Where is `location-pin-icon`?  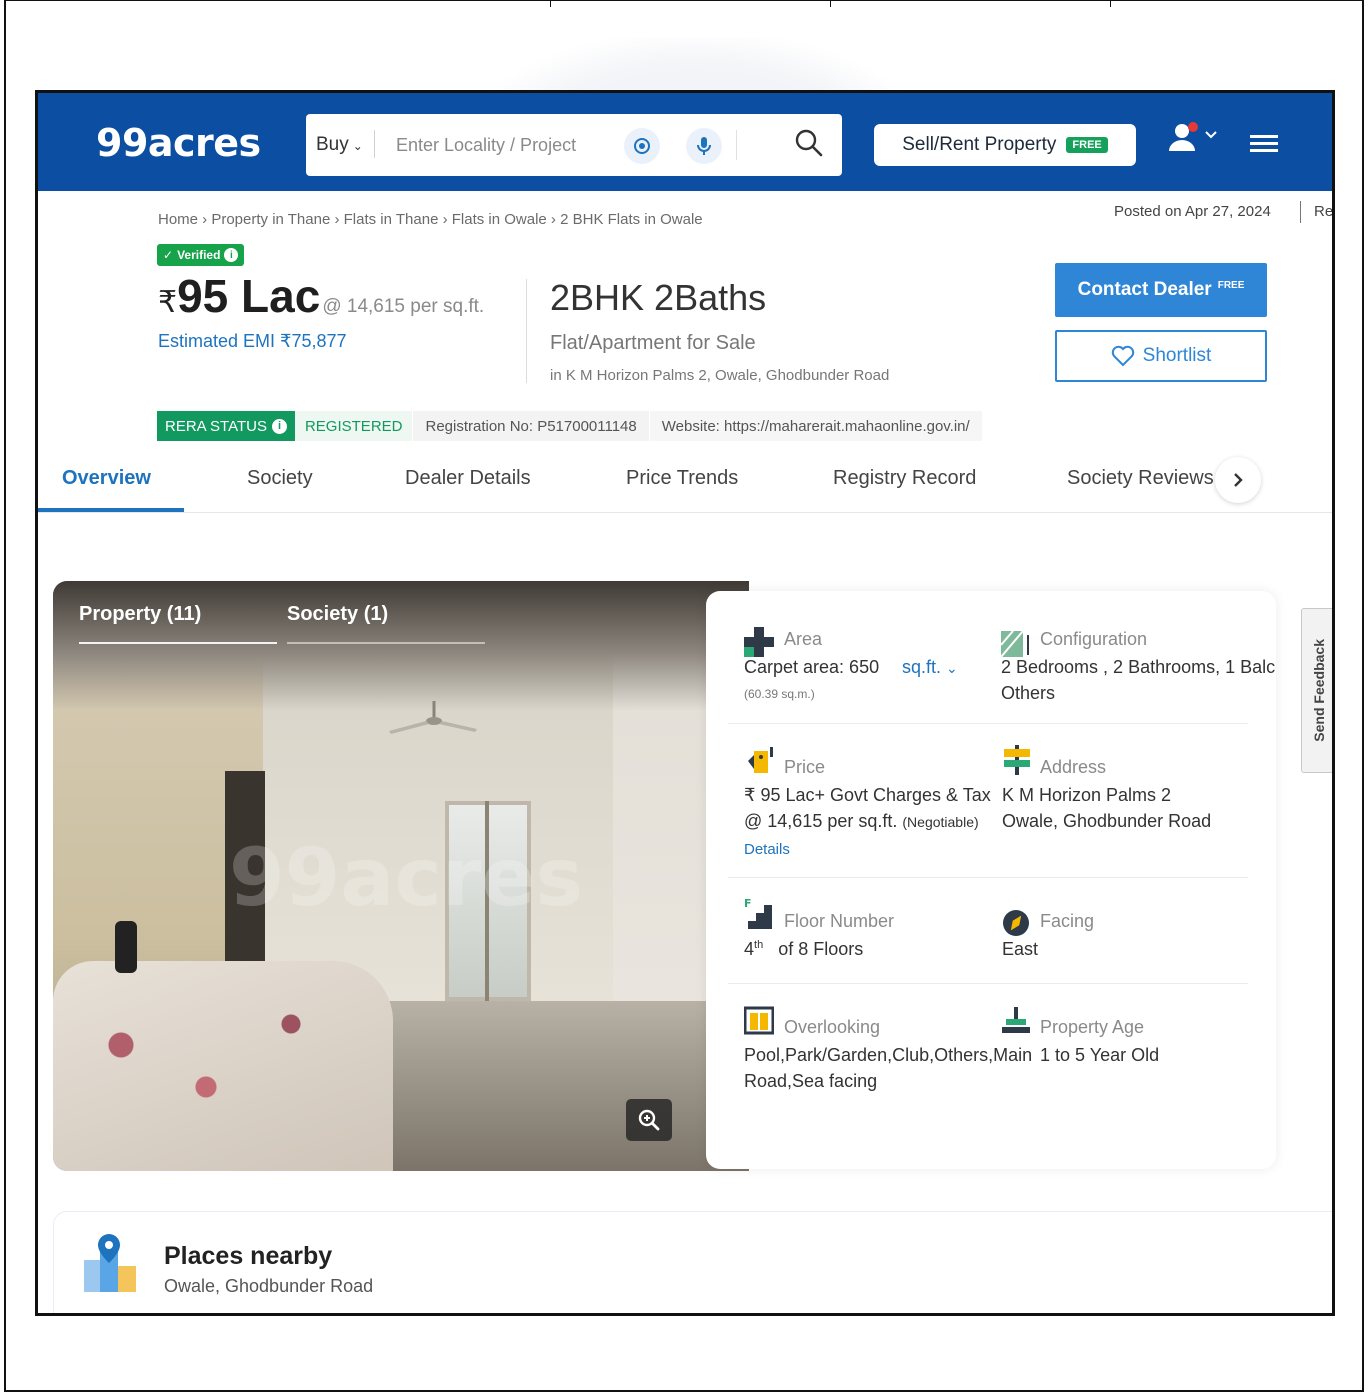 location-pin-icon is located at coordinates (110, 1263).